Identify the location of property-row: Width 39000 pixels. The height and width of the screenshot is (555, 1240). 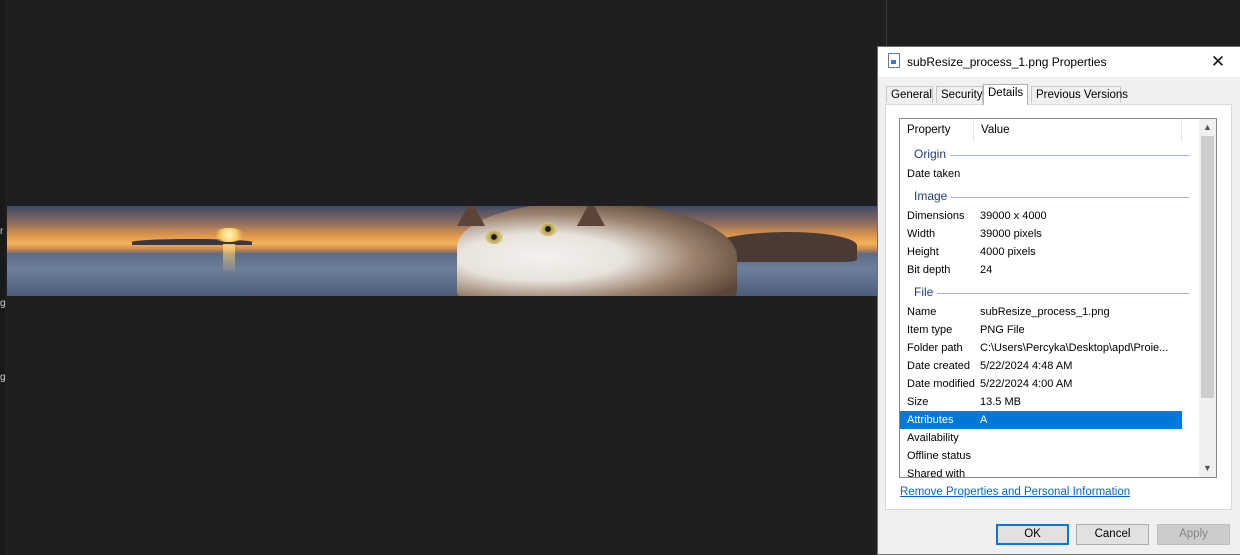
(1041, 234).